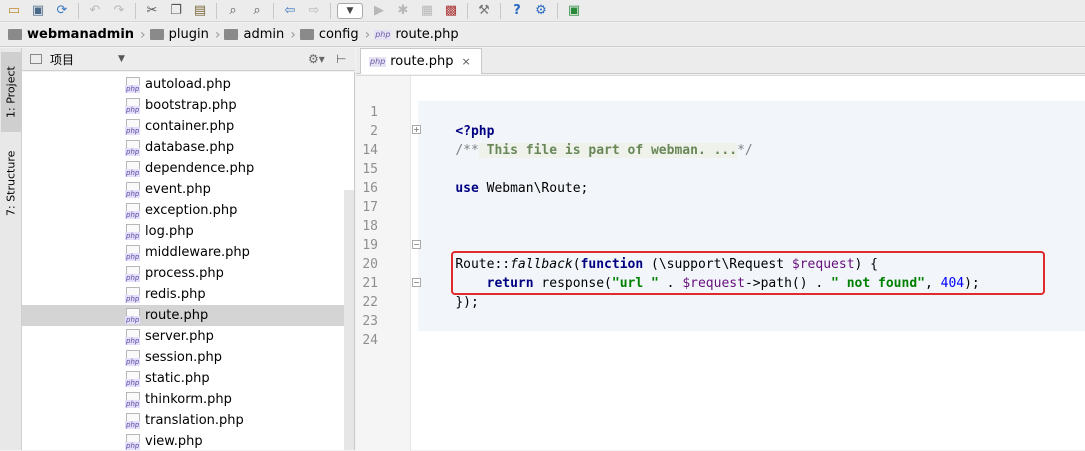 The height and width of the screenshot is (451, 1085). Describe the element at coordinates (260, 34) in the screenshot. I see `breadcrumb-item-admin: admin ›` at that location.